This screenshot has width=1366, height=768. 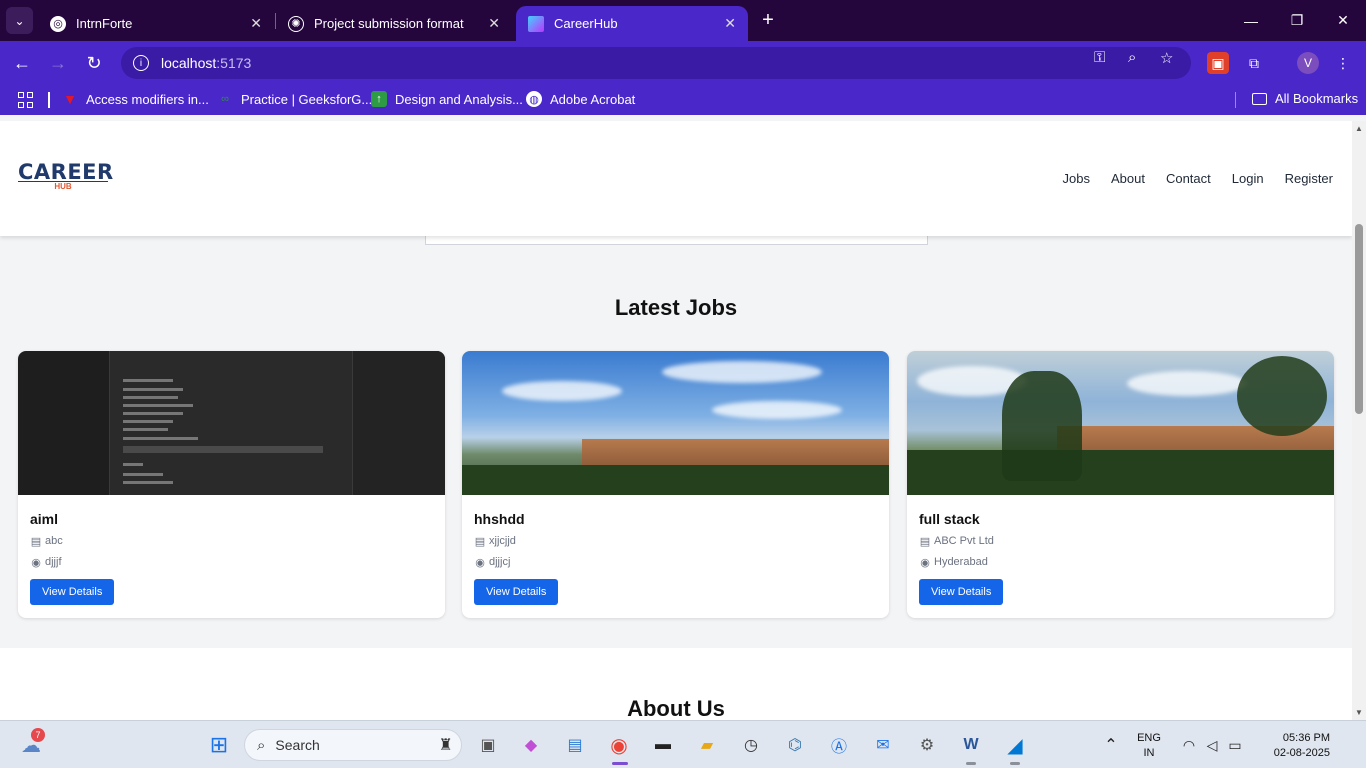 What do you see at coordinates (580, 99) in the screenshot?
I see `bookmark-item: ◍ Adobe Acrobat` at bounding box center [580, 99].